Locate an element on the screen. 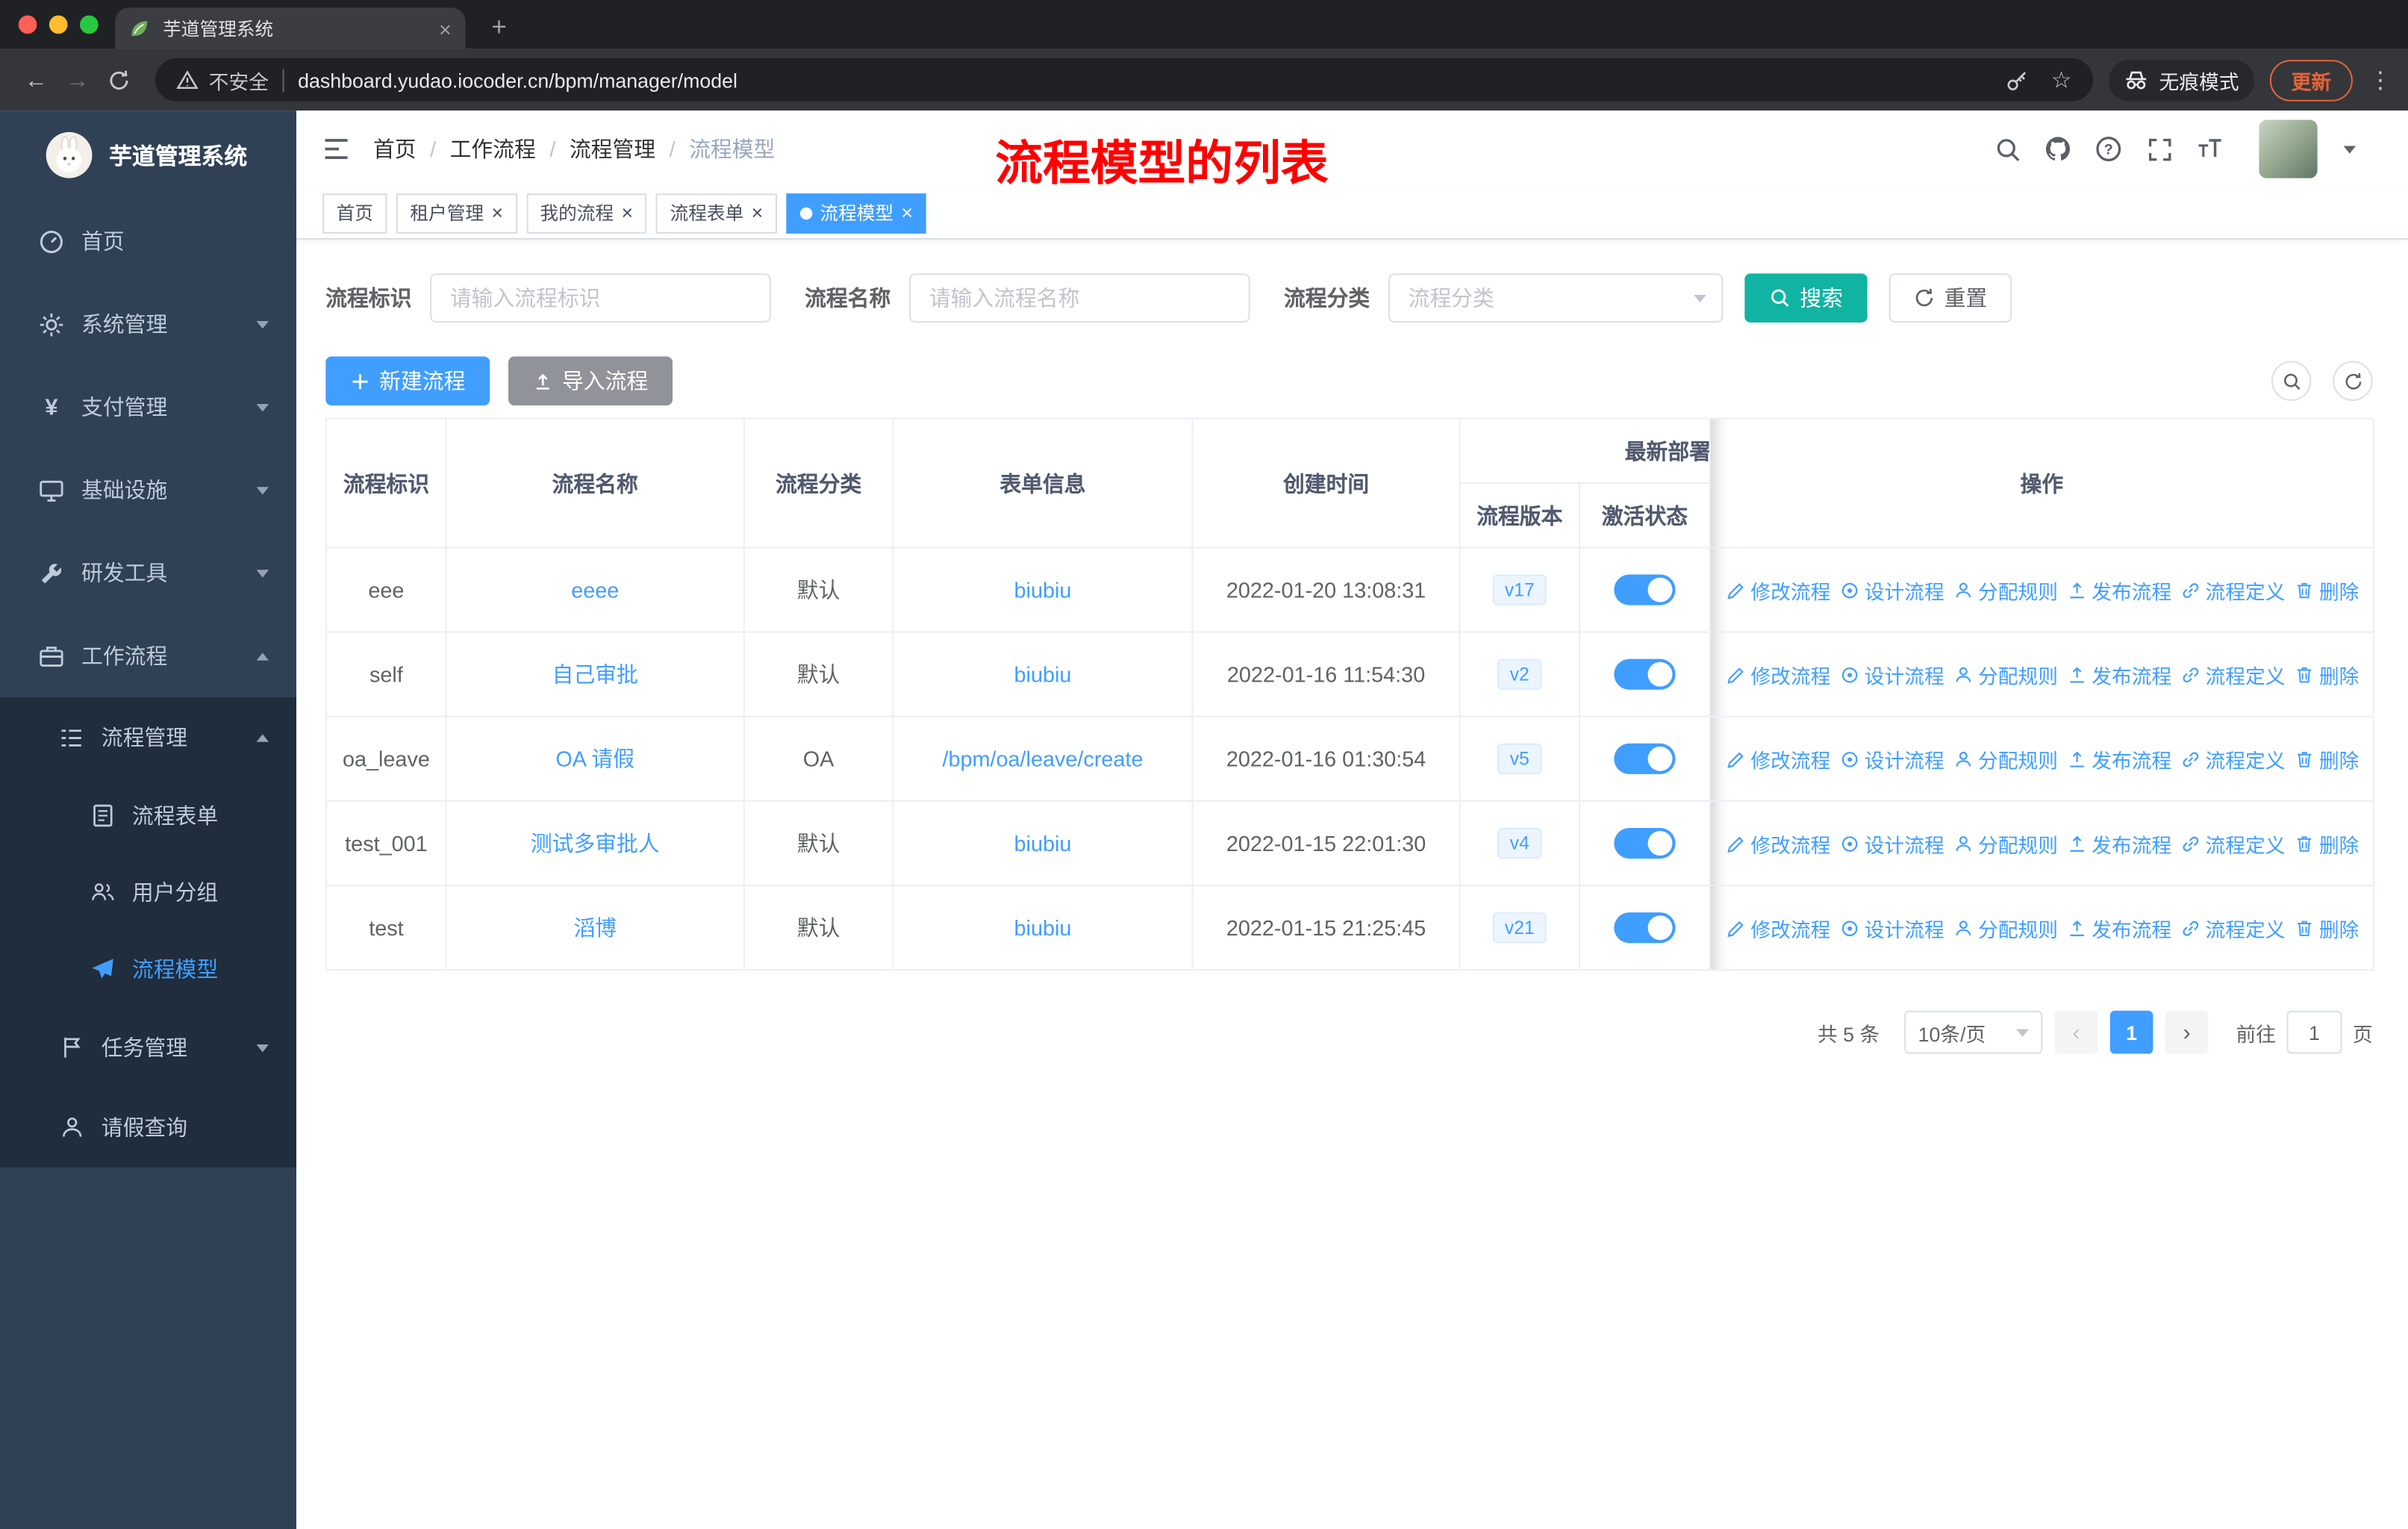  process-category-select: 流程分类 is located at coordinates (1556, 298).